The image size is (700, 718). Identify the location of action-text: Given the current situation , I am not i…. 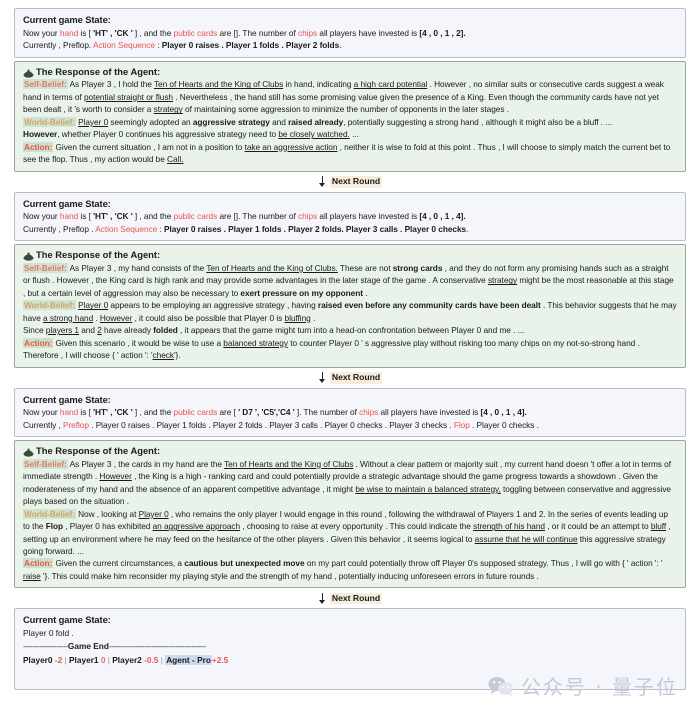
(347, 153).